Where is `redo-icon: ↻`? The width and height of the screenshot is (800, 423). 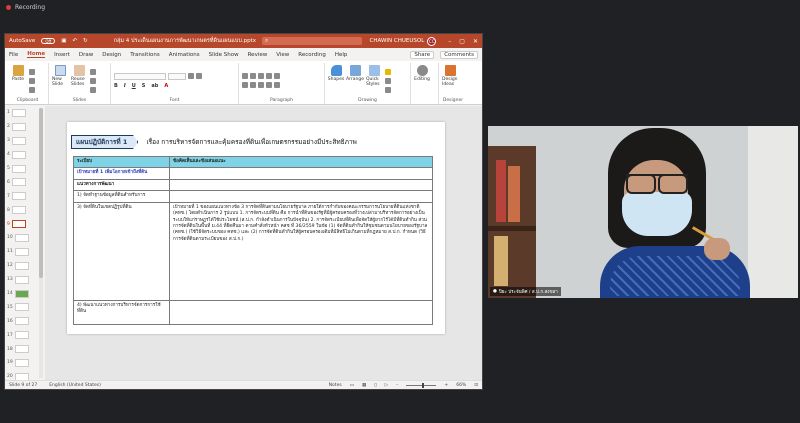
redo-icon: ↻ is located at coordinates (85, 41).